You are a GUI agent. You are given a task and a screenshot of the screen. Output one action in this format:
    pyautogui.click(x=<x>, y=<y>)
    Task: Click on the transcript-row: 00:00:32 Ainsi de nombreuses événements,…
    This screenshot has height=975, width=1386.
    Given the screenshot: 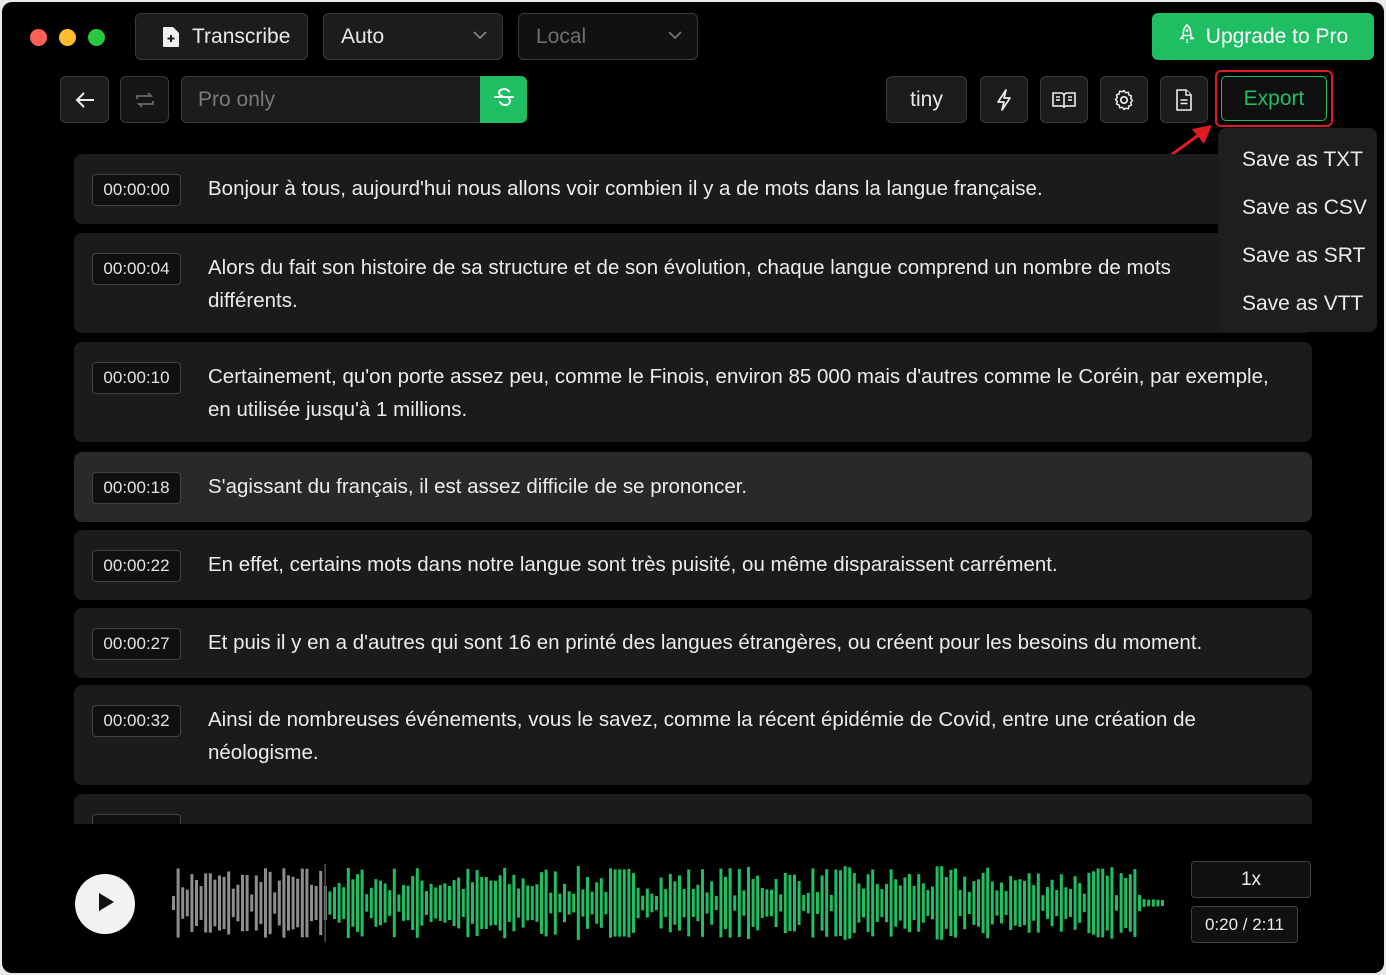 What is the action you would take?
    pyautogui.click(x=693, y=735)
    